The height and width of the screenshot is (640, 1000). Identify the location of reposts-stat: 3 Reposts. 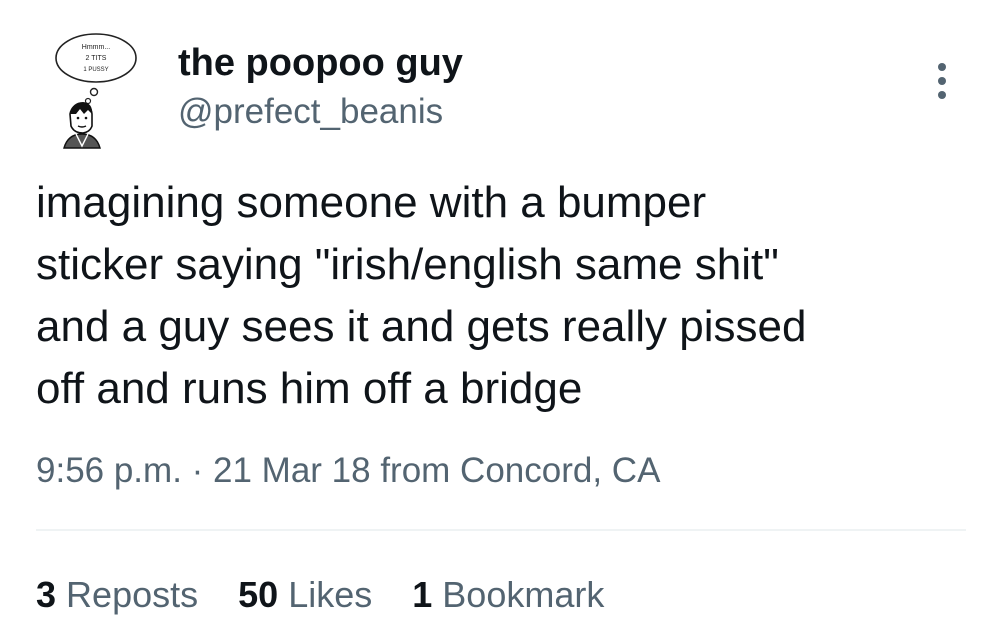
(117, 595).